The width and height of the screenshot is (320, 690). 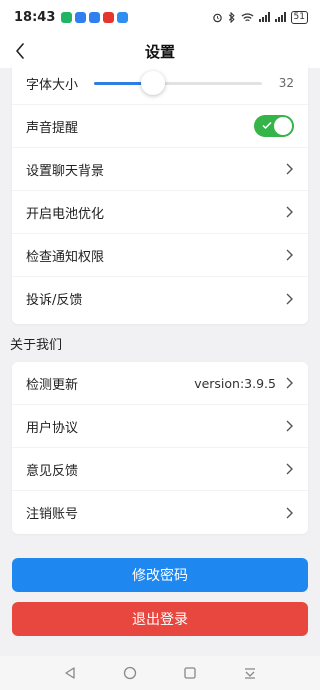 What do you see at coordinates (160, 17) in the screenshot?
I see `status-bar: 18:43 51` at bounding box center [160, 17].